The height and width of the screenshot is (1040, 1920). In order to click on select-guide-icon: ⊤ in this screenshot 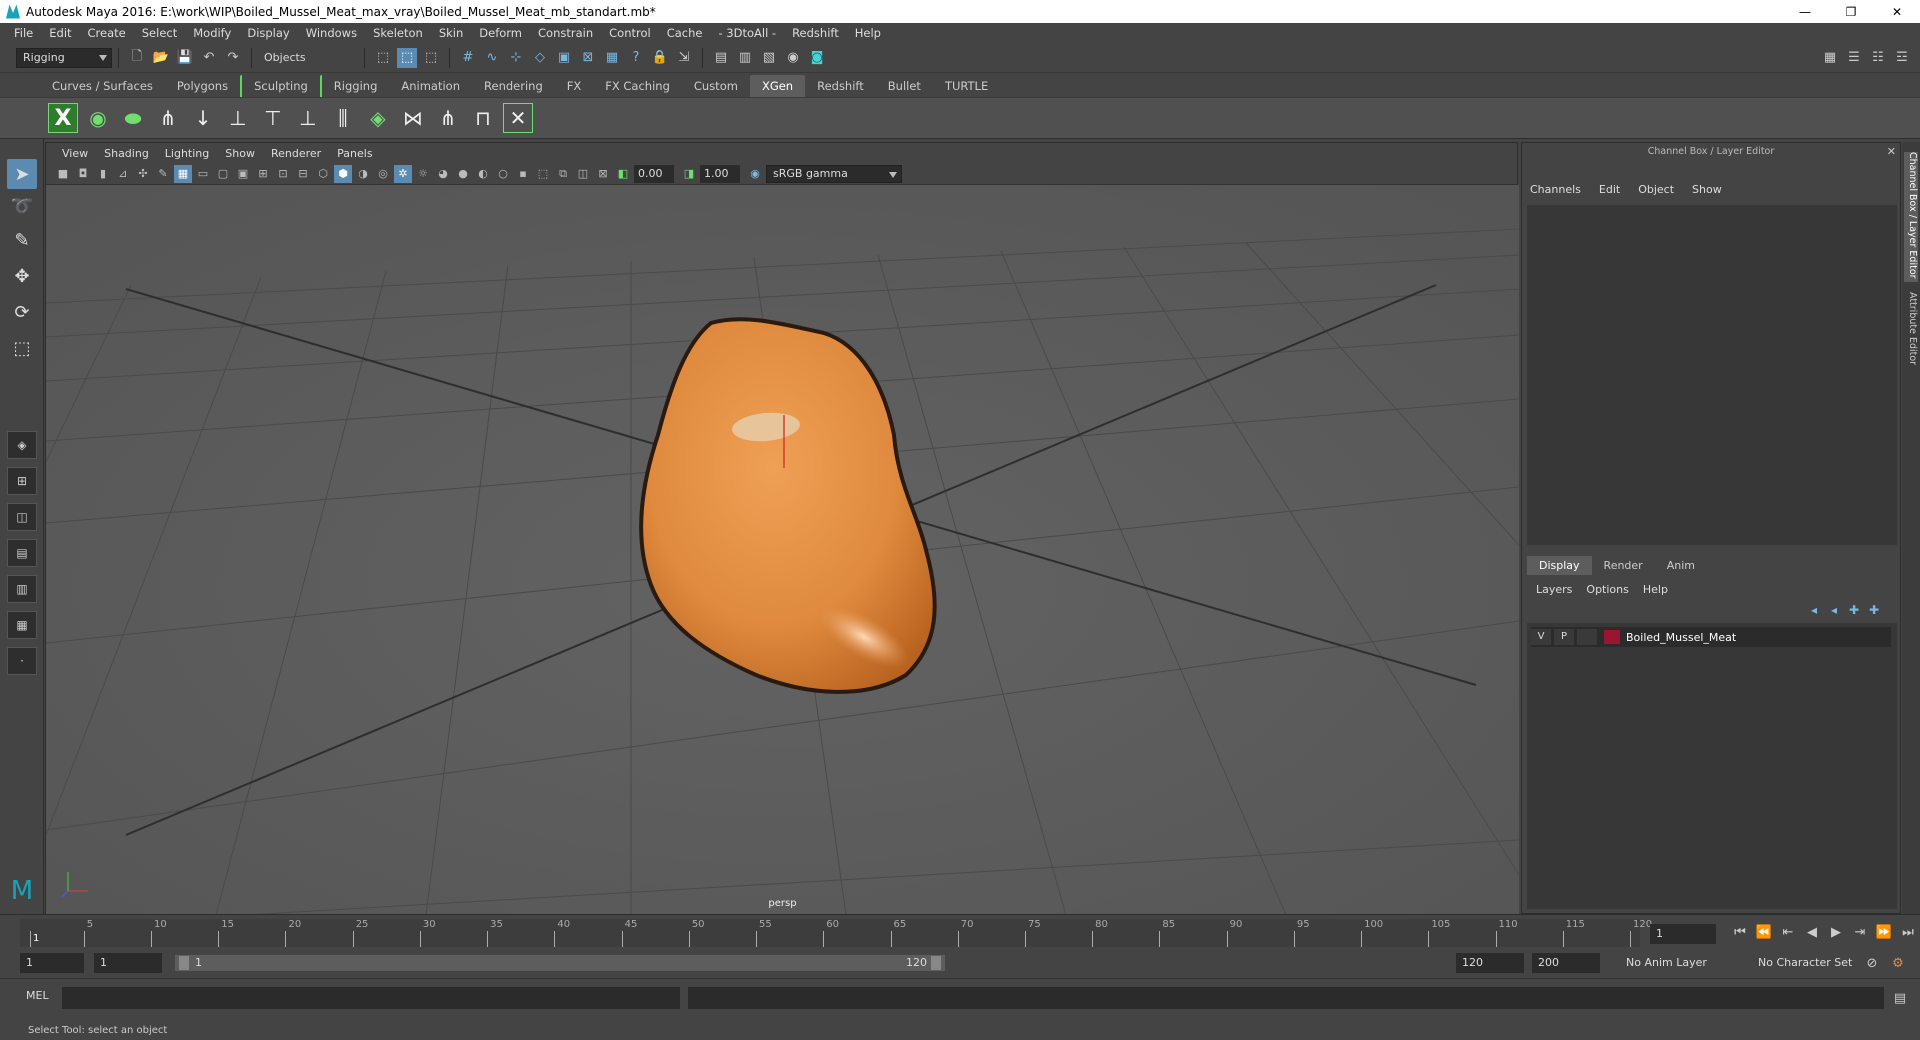, I will do `click(273, 118)`.